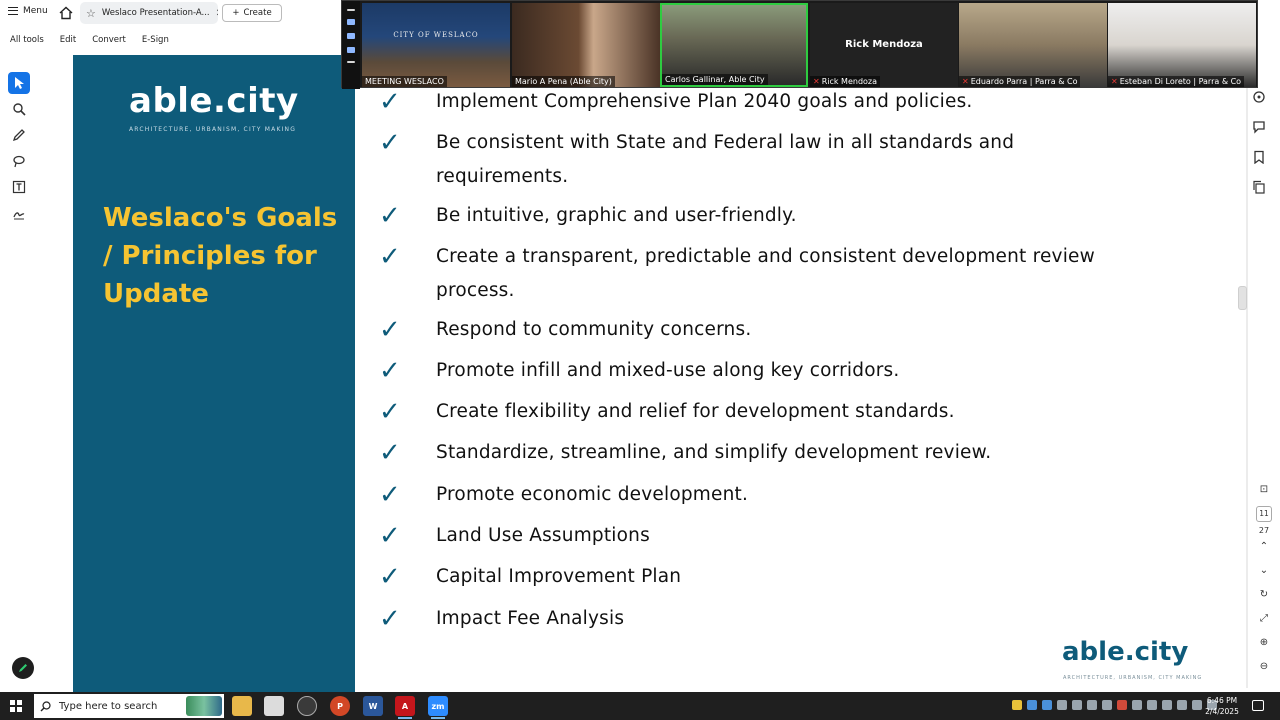  Describe the element at coordinates (19, 161) in the screenshot. I see `draw-tool` at that location.